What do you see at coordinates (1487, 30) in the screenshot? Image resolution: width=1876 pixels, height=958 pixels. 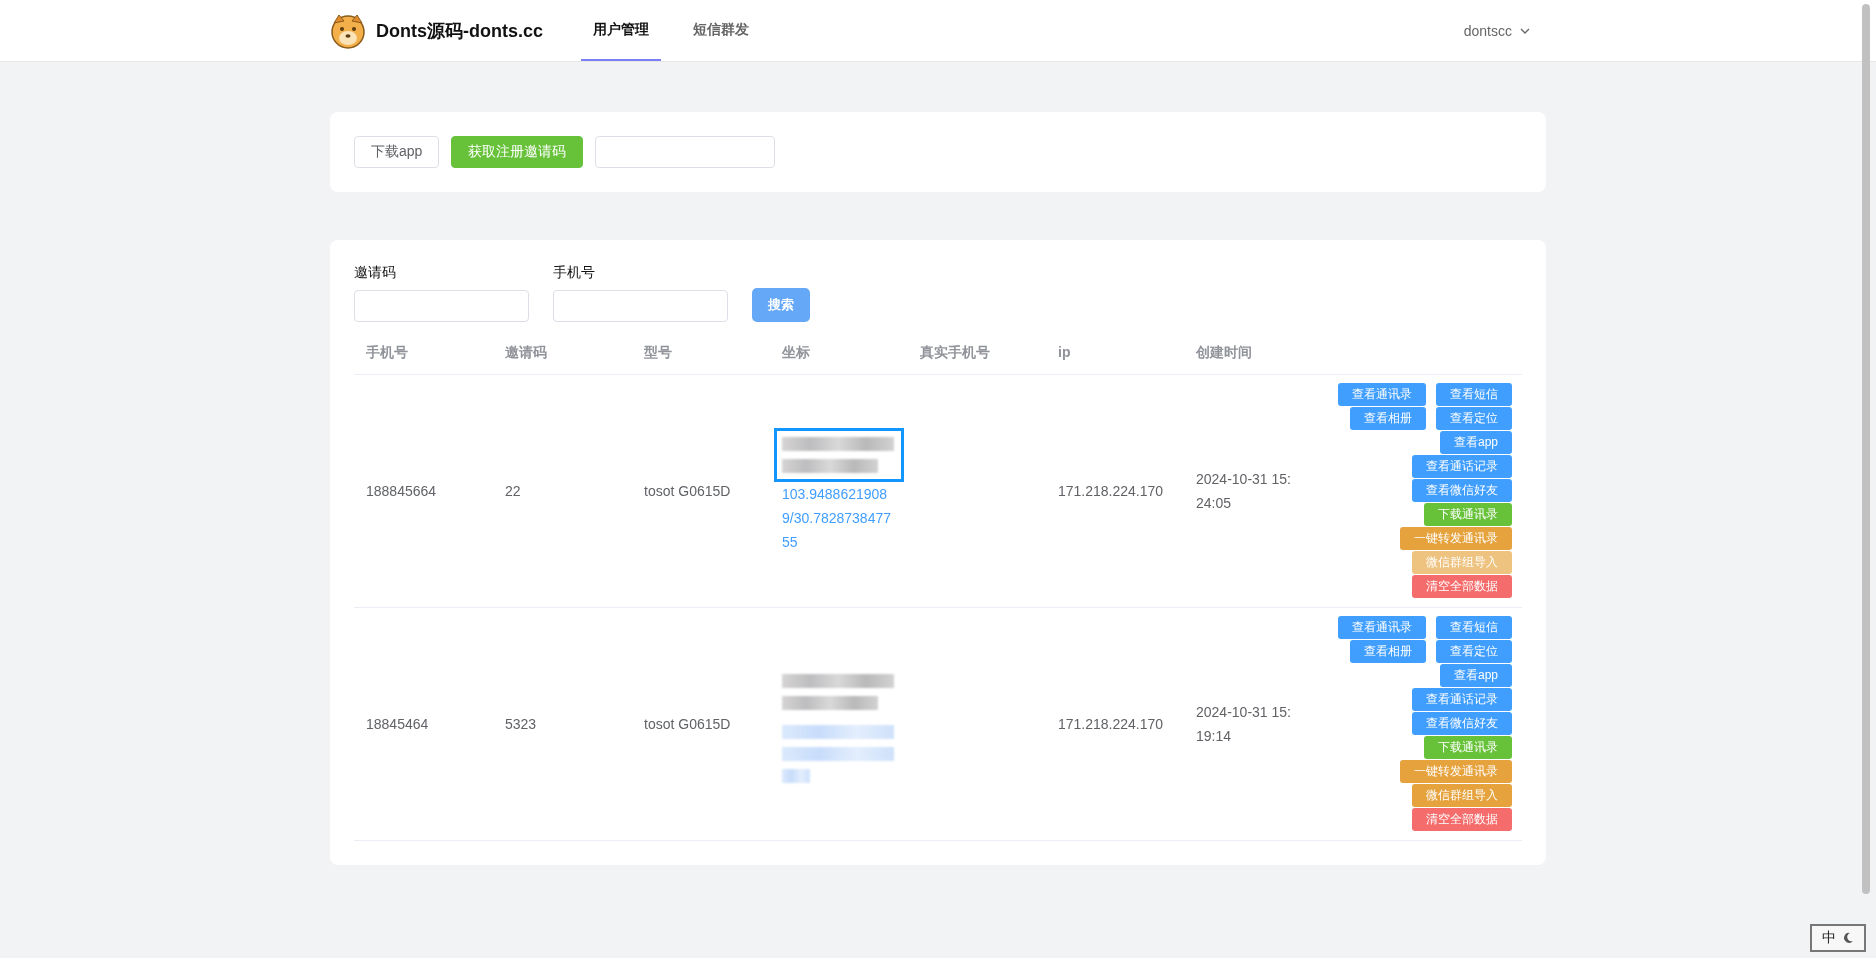 I see `user-menu: dontscc` at bounding box center [1487, 30].